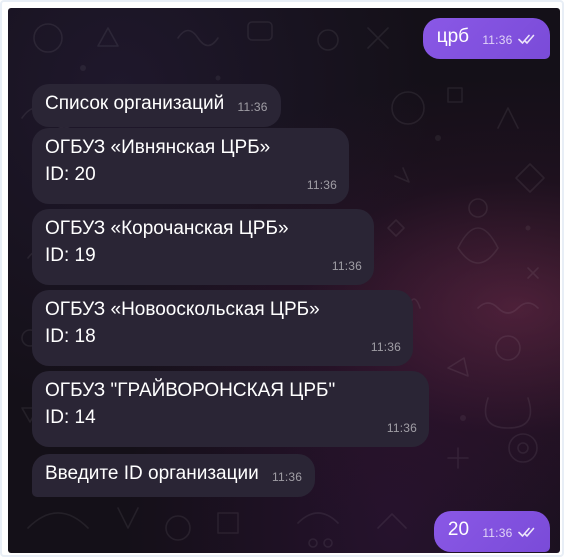 The height and width of the screenshot is (557, 564). I want to click on organization-id: ID: 20, so click(70, 174).